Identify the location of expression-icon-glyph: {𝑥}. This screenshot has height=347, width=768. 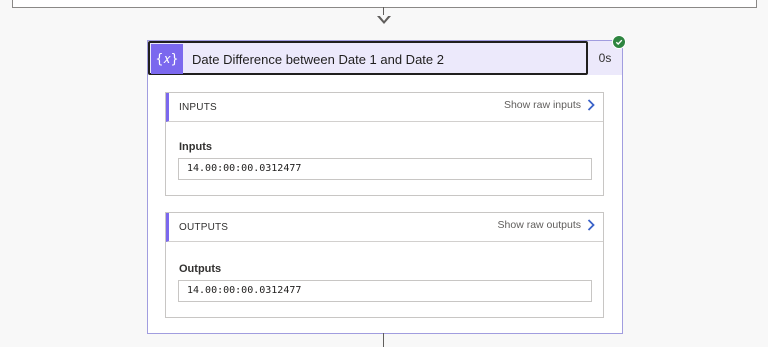
(167, 59).